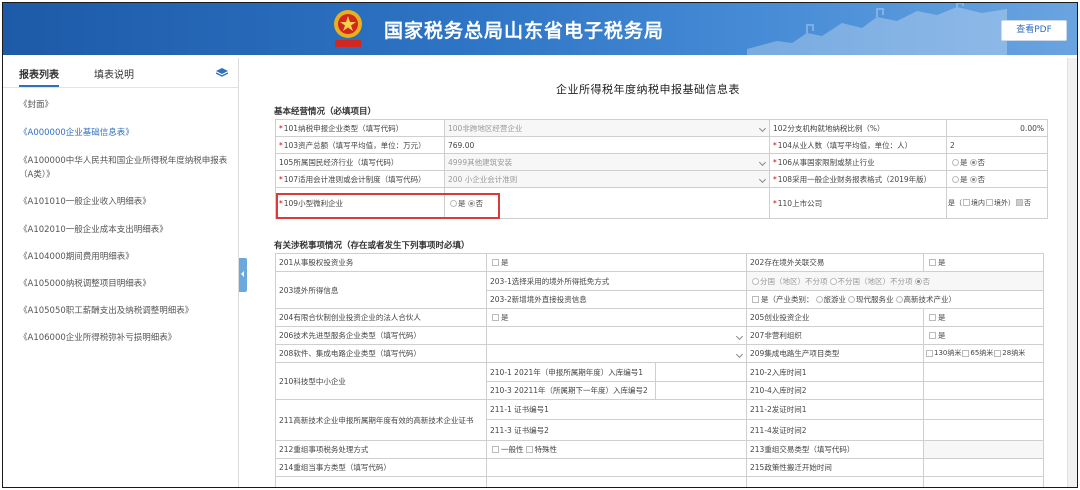  Describe the element at coordinates (372, 246) in the screenshot. I see `section-tax-title: 有关涉税事项情况（存在或者发生下列事项时必填）` at that location.